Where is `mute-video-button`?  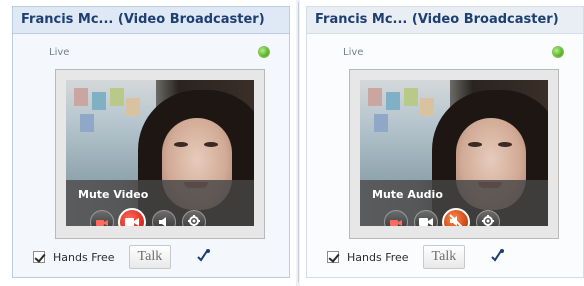 mute-video-button is located at coordinates (132, 217).